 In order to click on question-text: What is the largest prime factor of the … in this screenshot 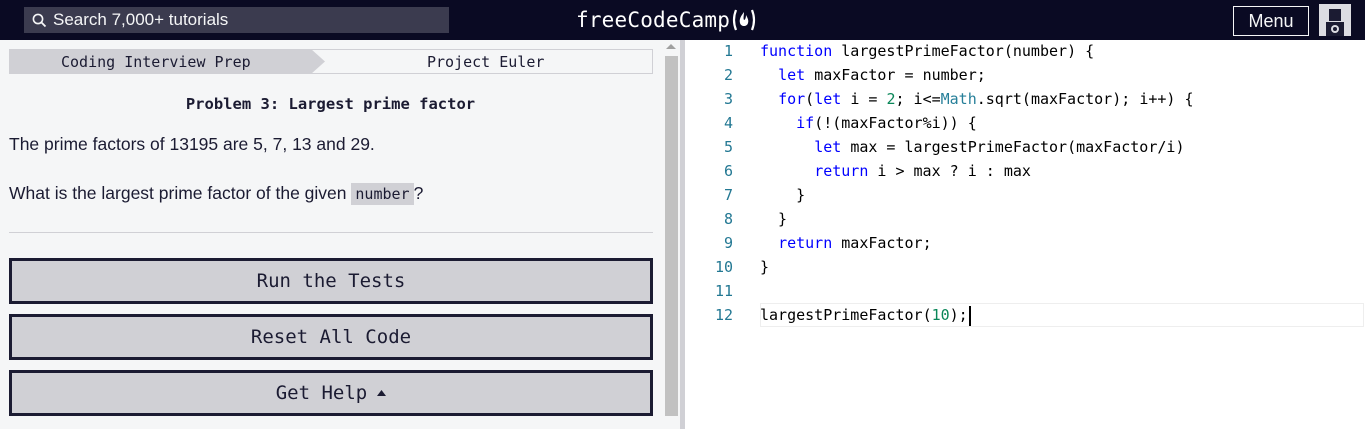, I will do `click(180, 193)`.